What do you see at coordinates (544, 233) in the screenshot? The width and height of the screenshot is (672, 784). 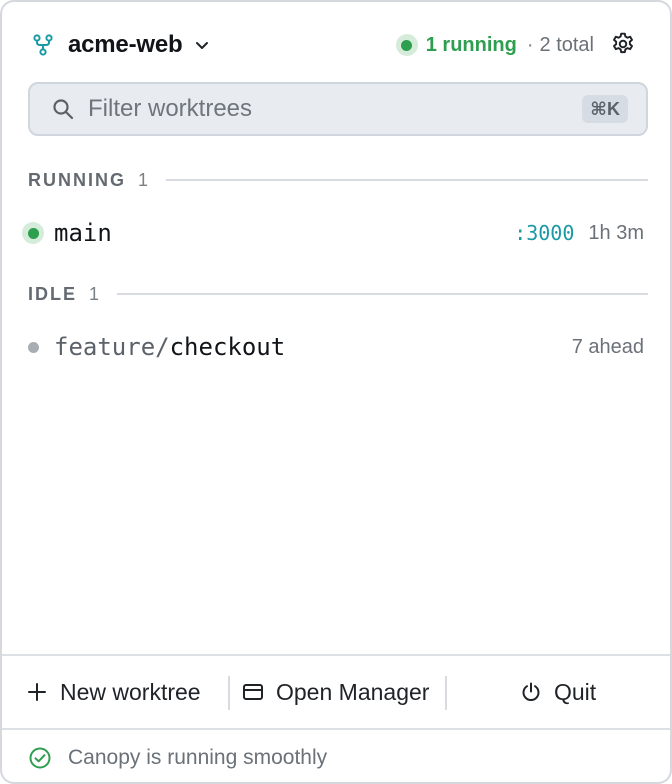 I see `worktree-port-link: :3000` at bounding box center [544, 233].